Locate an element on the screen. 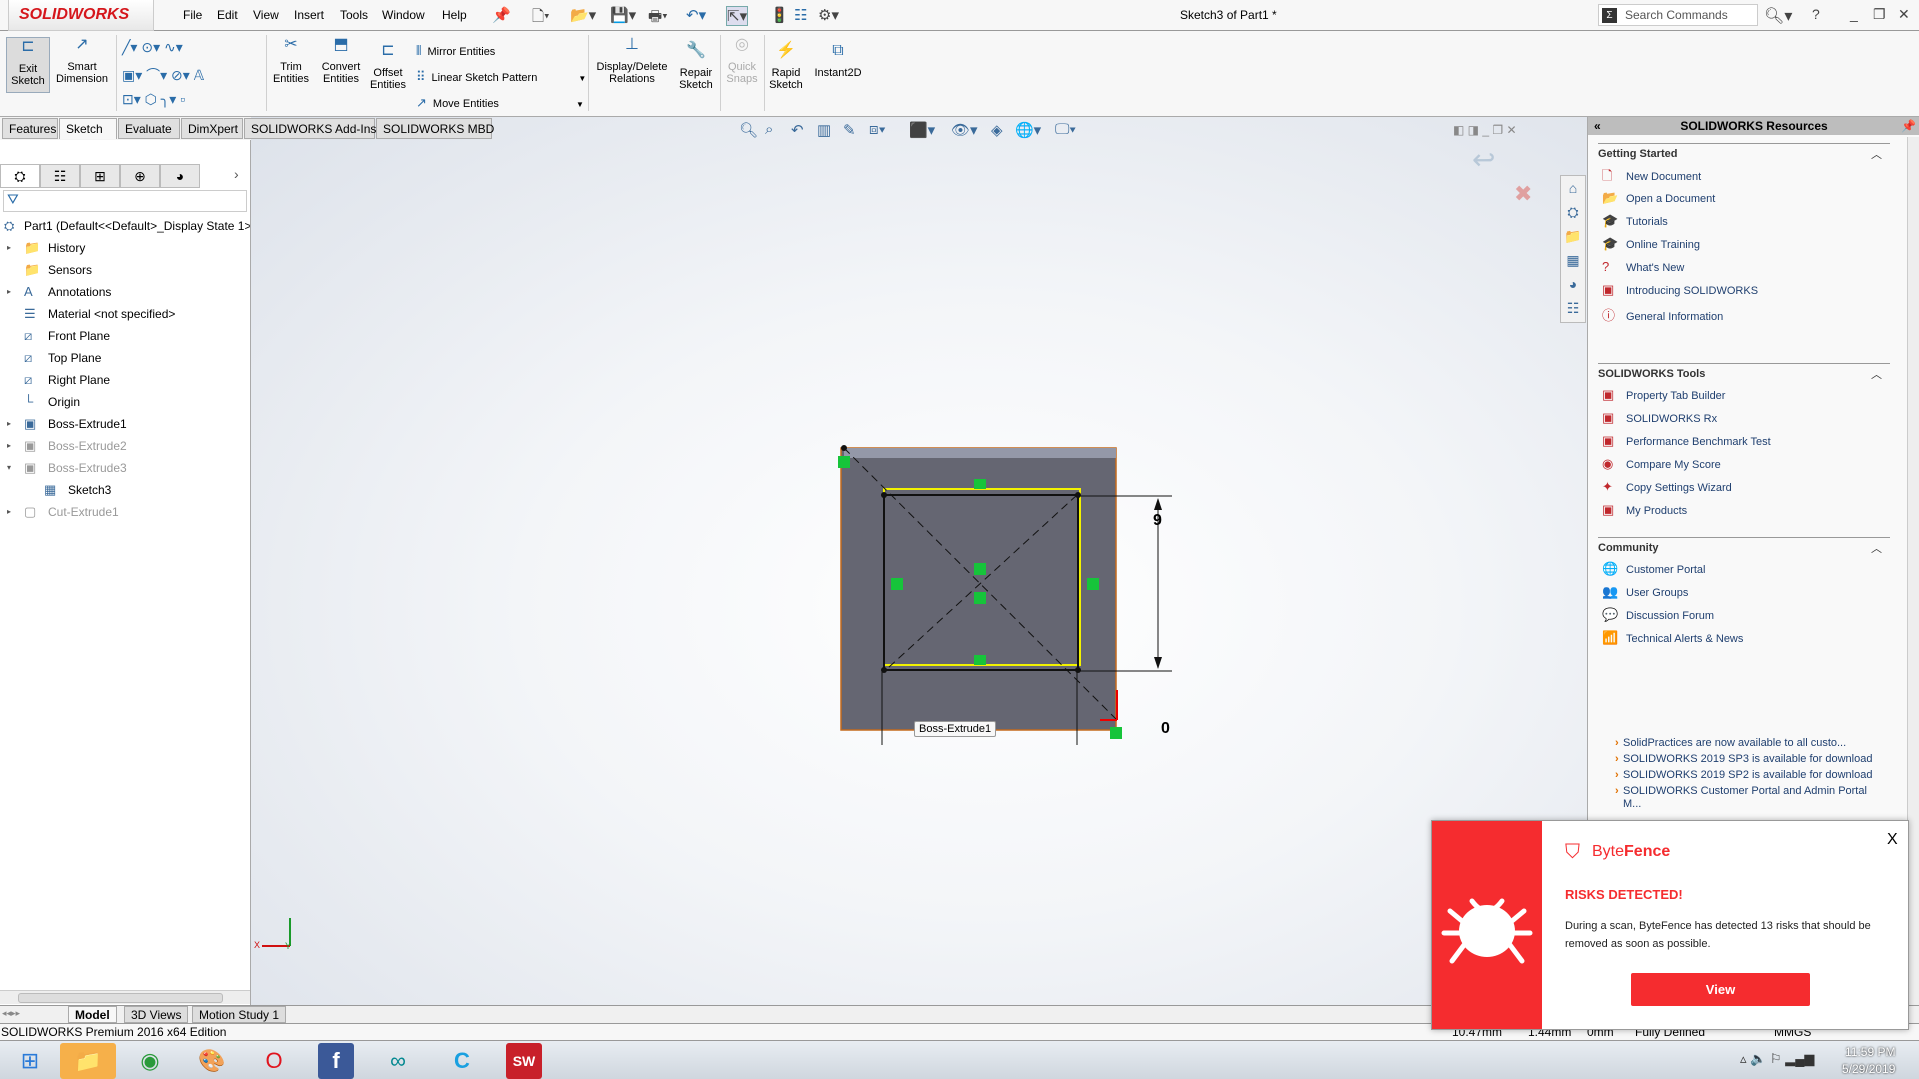 The height and width of the screenshot is (1079, 1919). facebook-taskbar-icon: f is located at coordinates (336, 1061).